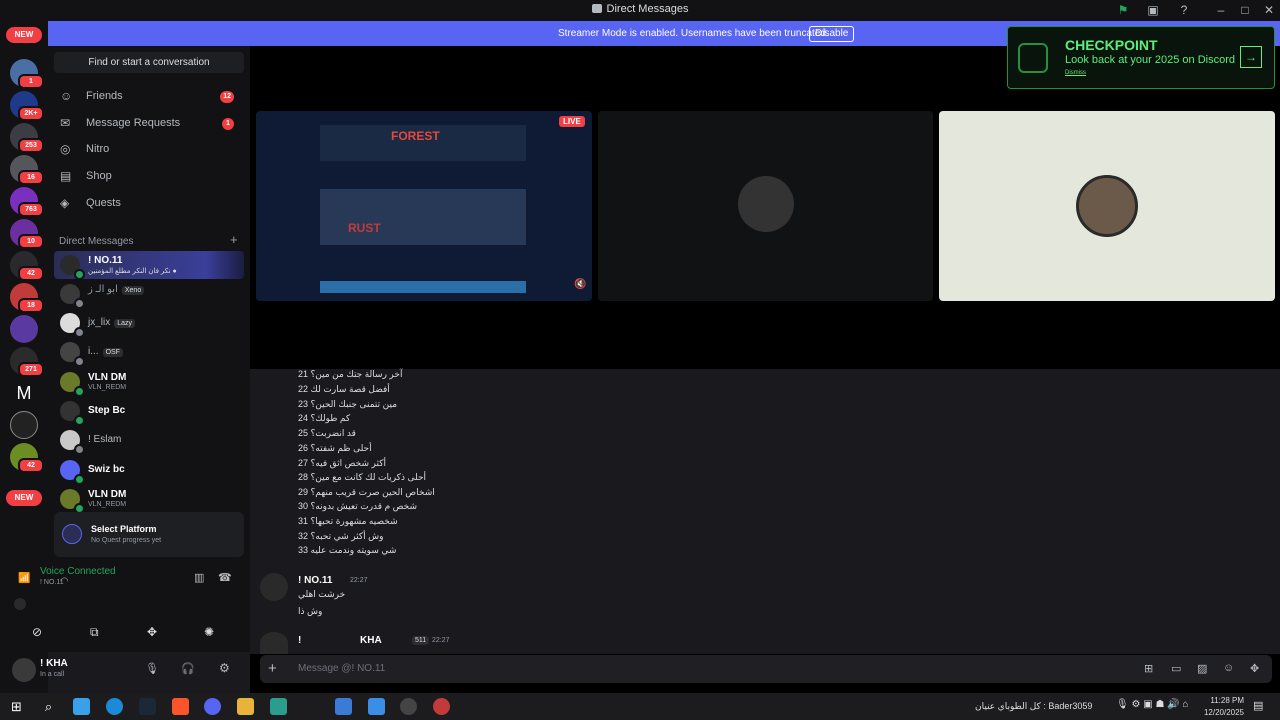  I want to click on stream-preview, so click(423, 287).